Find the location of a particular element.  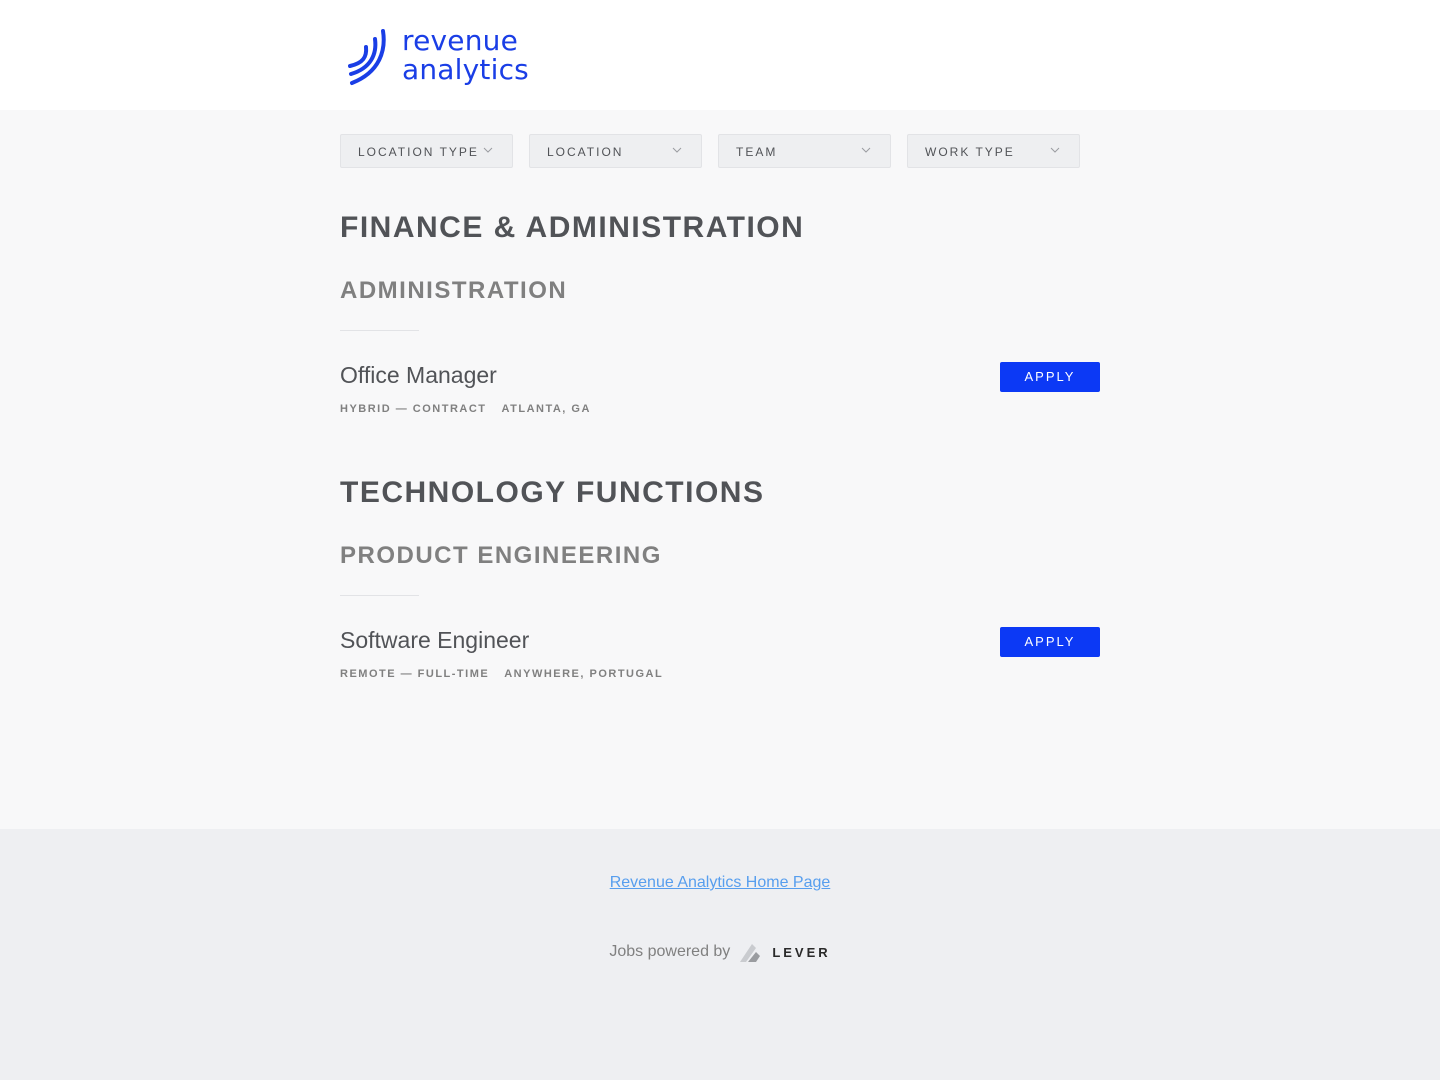

filter-label: WORK TYPE is located at coordinates (970, 152).